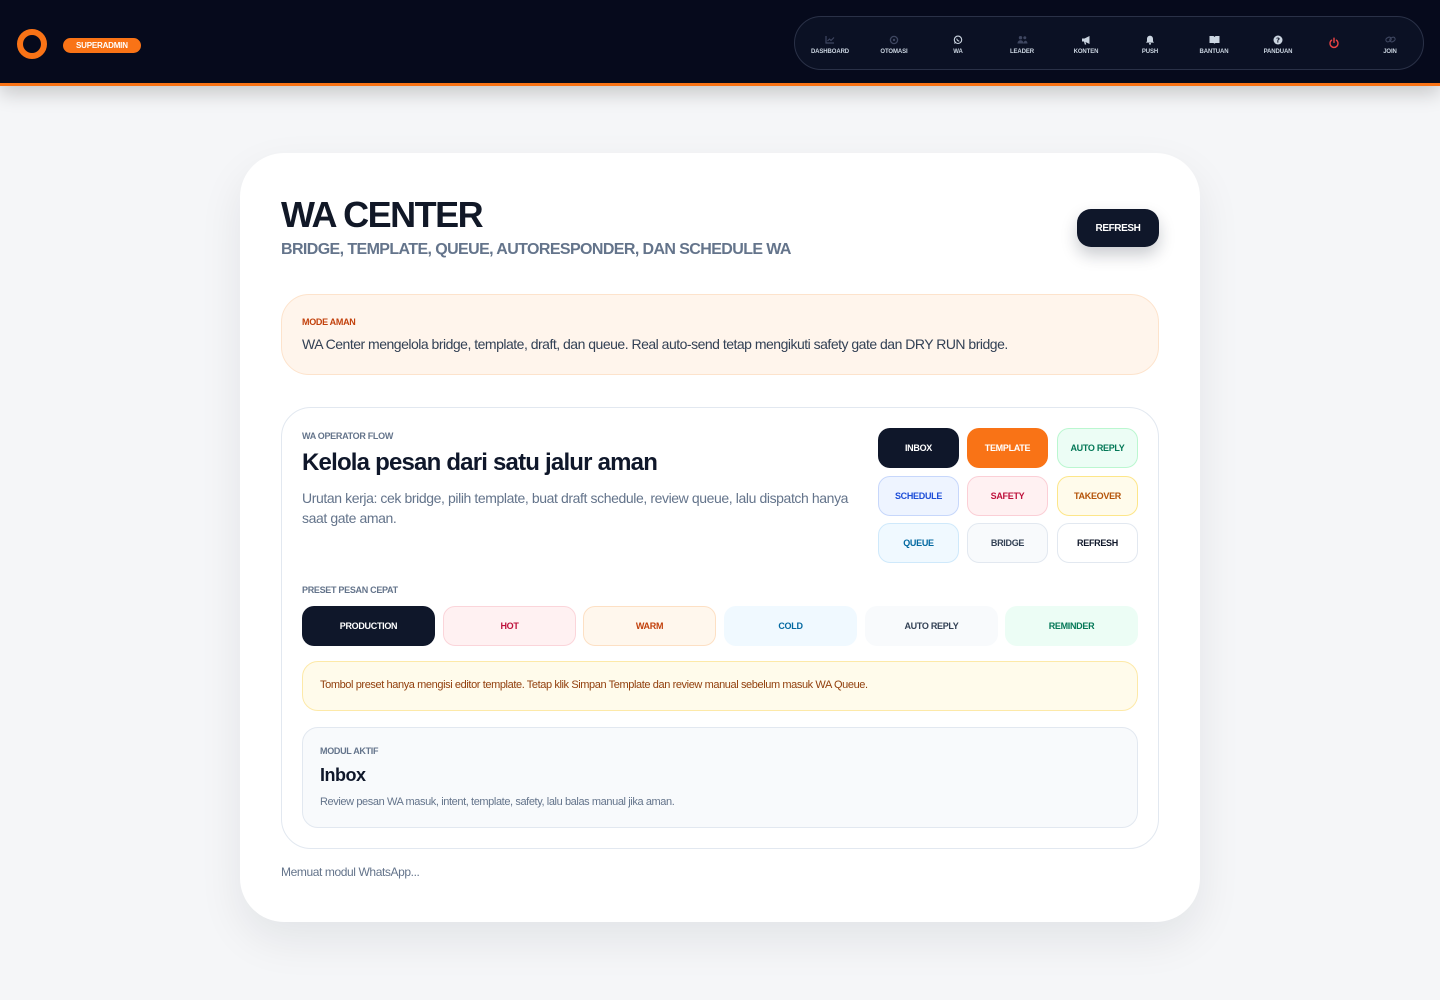  What do you see at coordinates (1214, 40) in the screenshot?
I see `book-icon` at bounding box center [1214, 40].